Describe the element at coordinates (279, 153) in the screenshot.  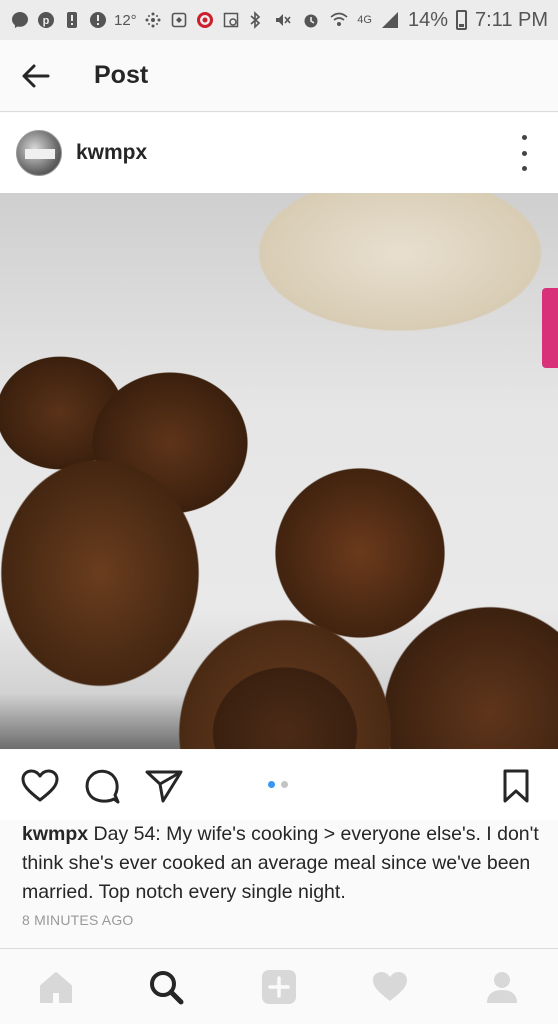
I see `post-header: kwmpx` at that location.